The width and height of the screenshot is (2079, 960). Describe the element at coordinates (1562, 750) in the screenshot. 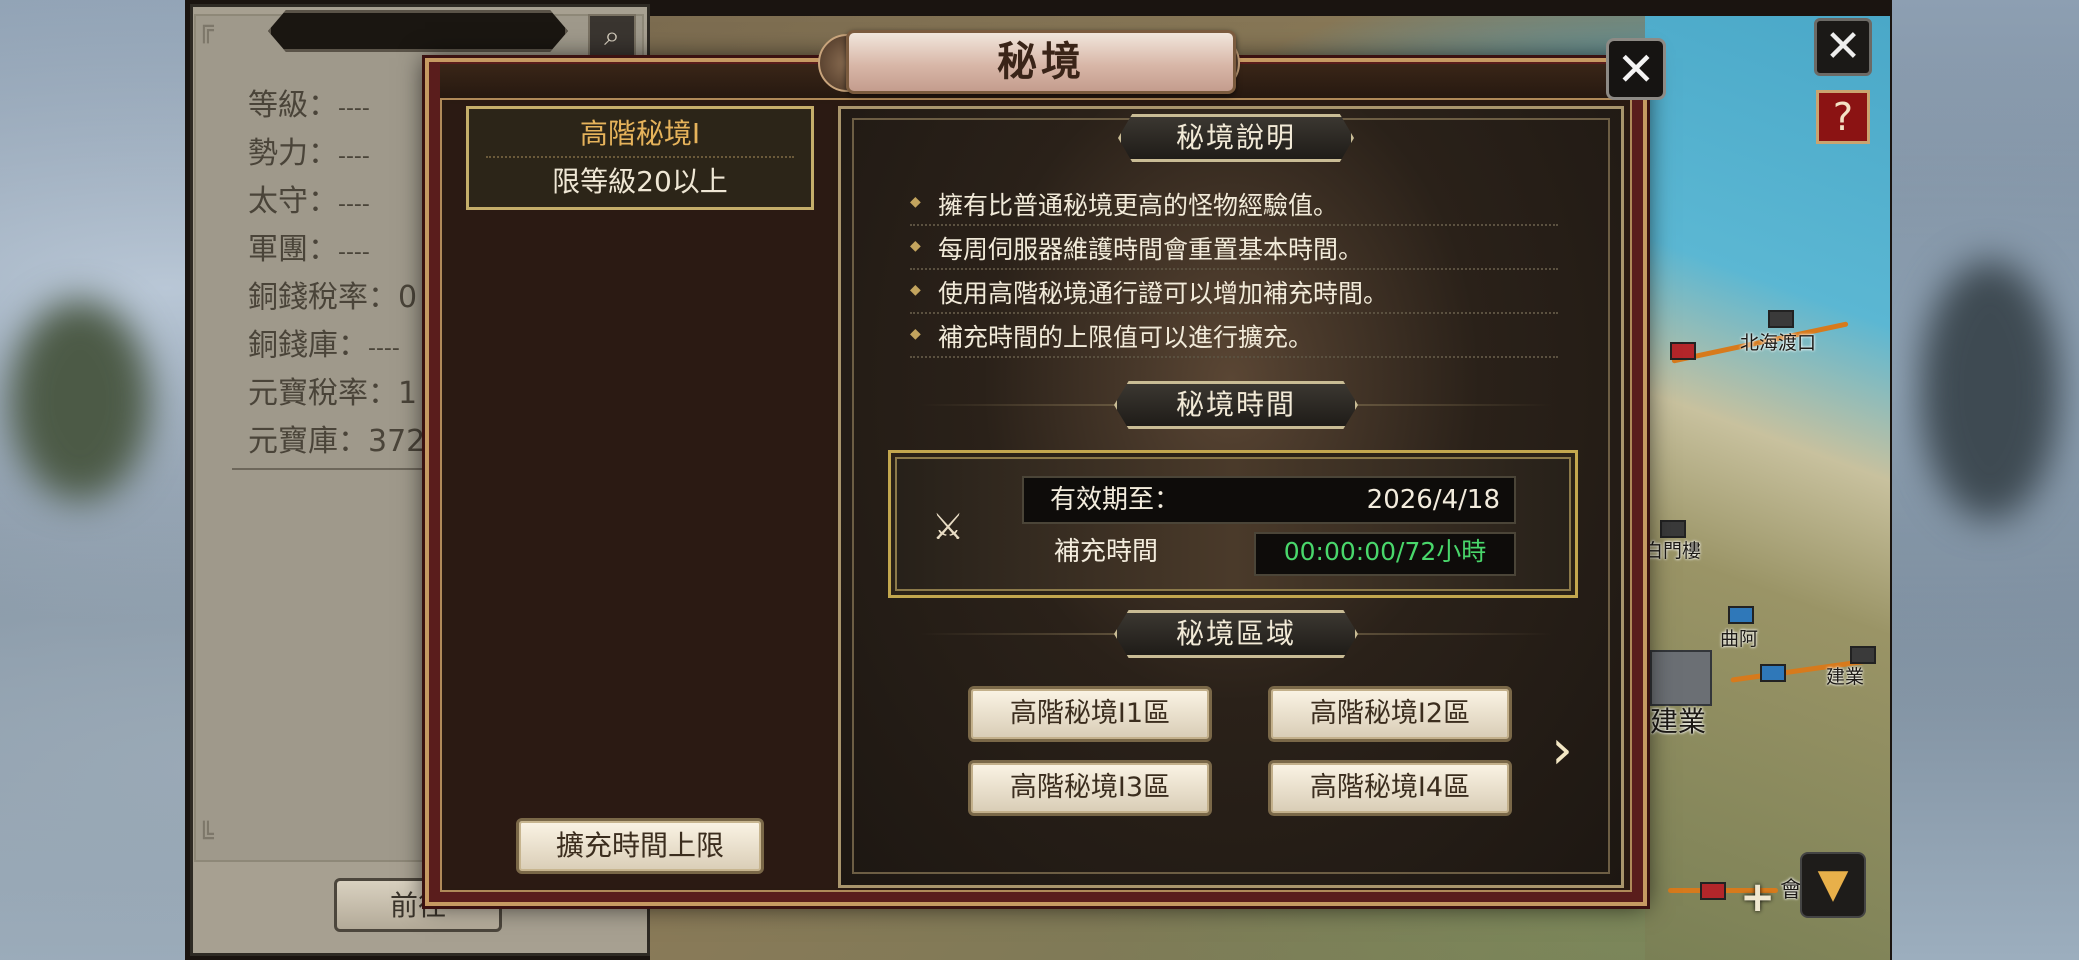

I see `next-page-arrow-icon: ›` at that location.